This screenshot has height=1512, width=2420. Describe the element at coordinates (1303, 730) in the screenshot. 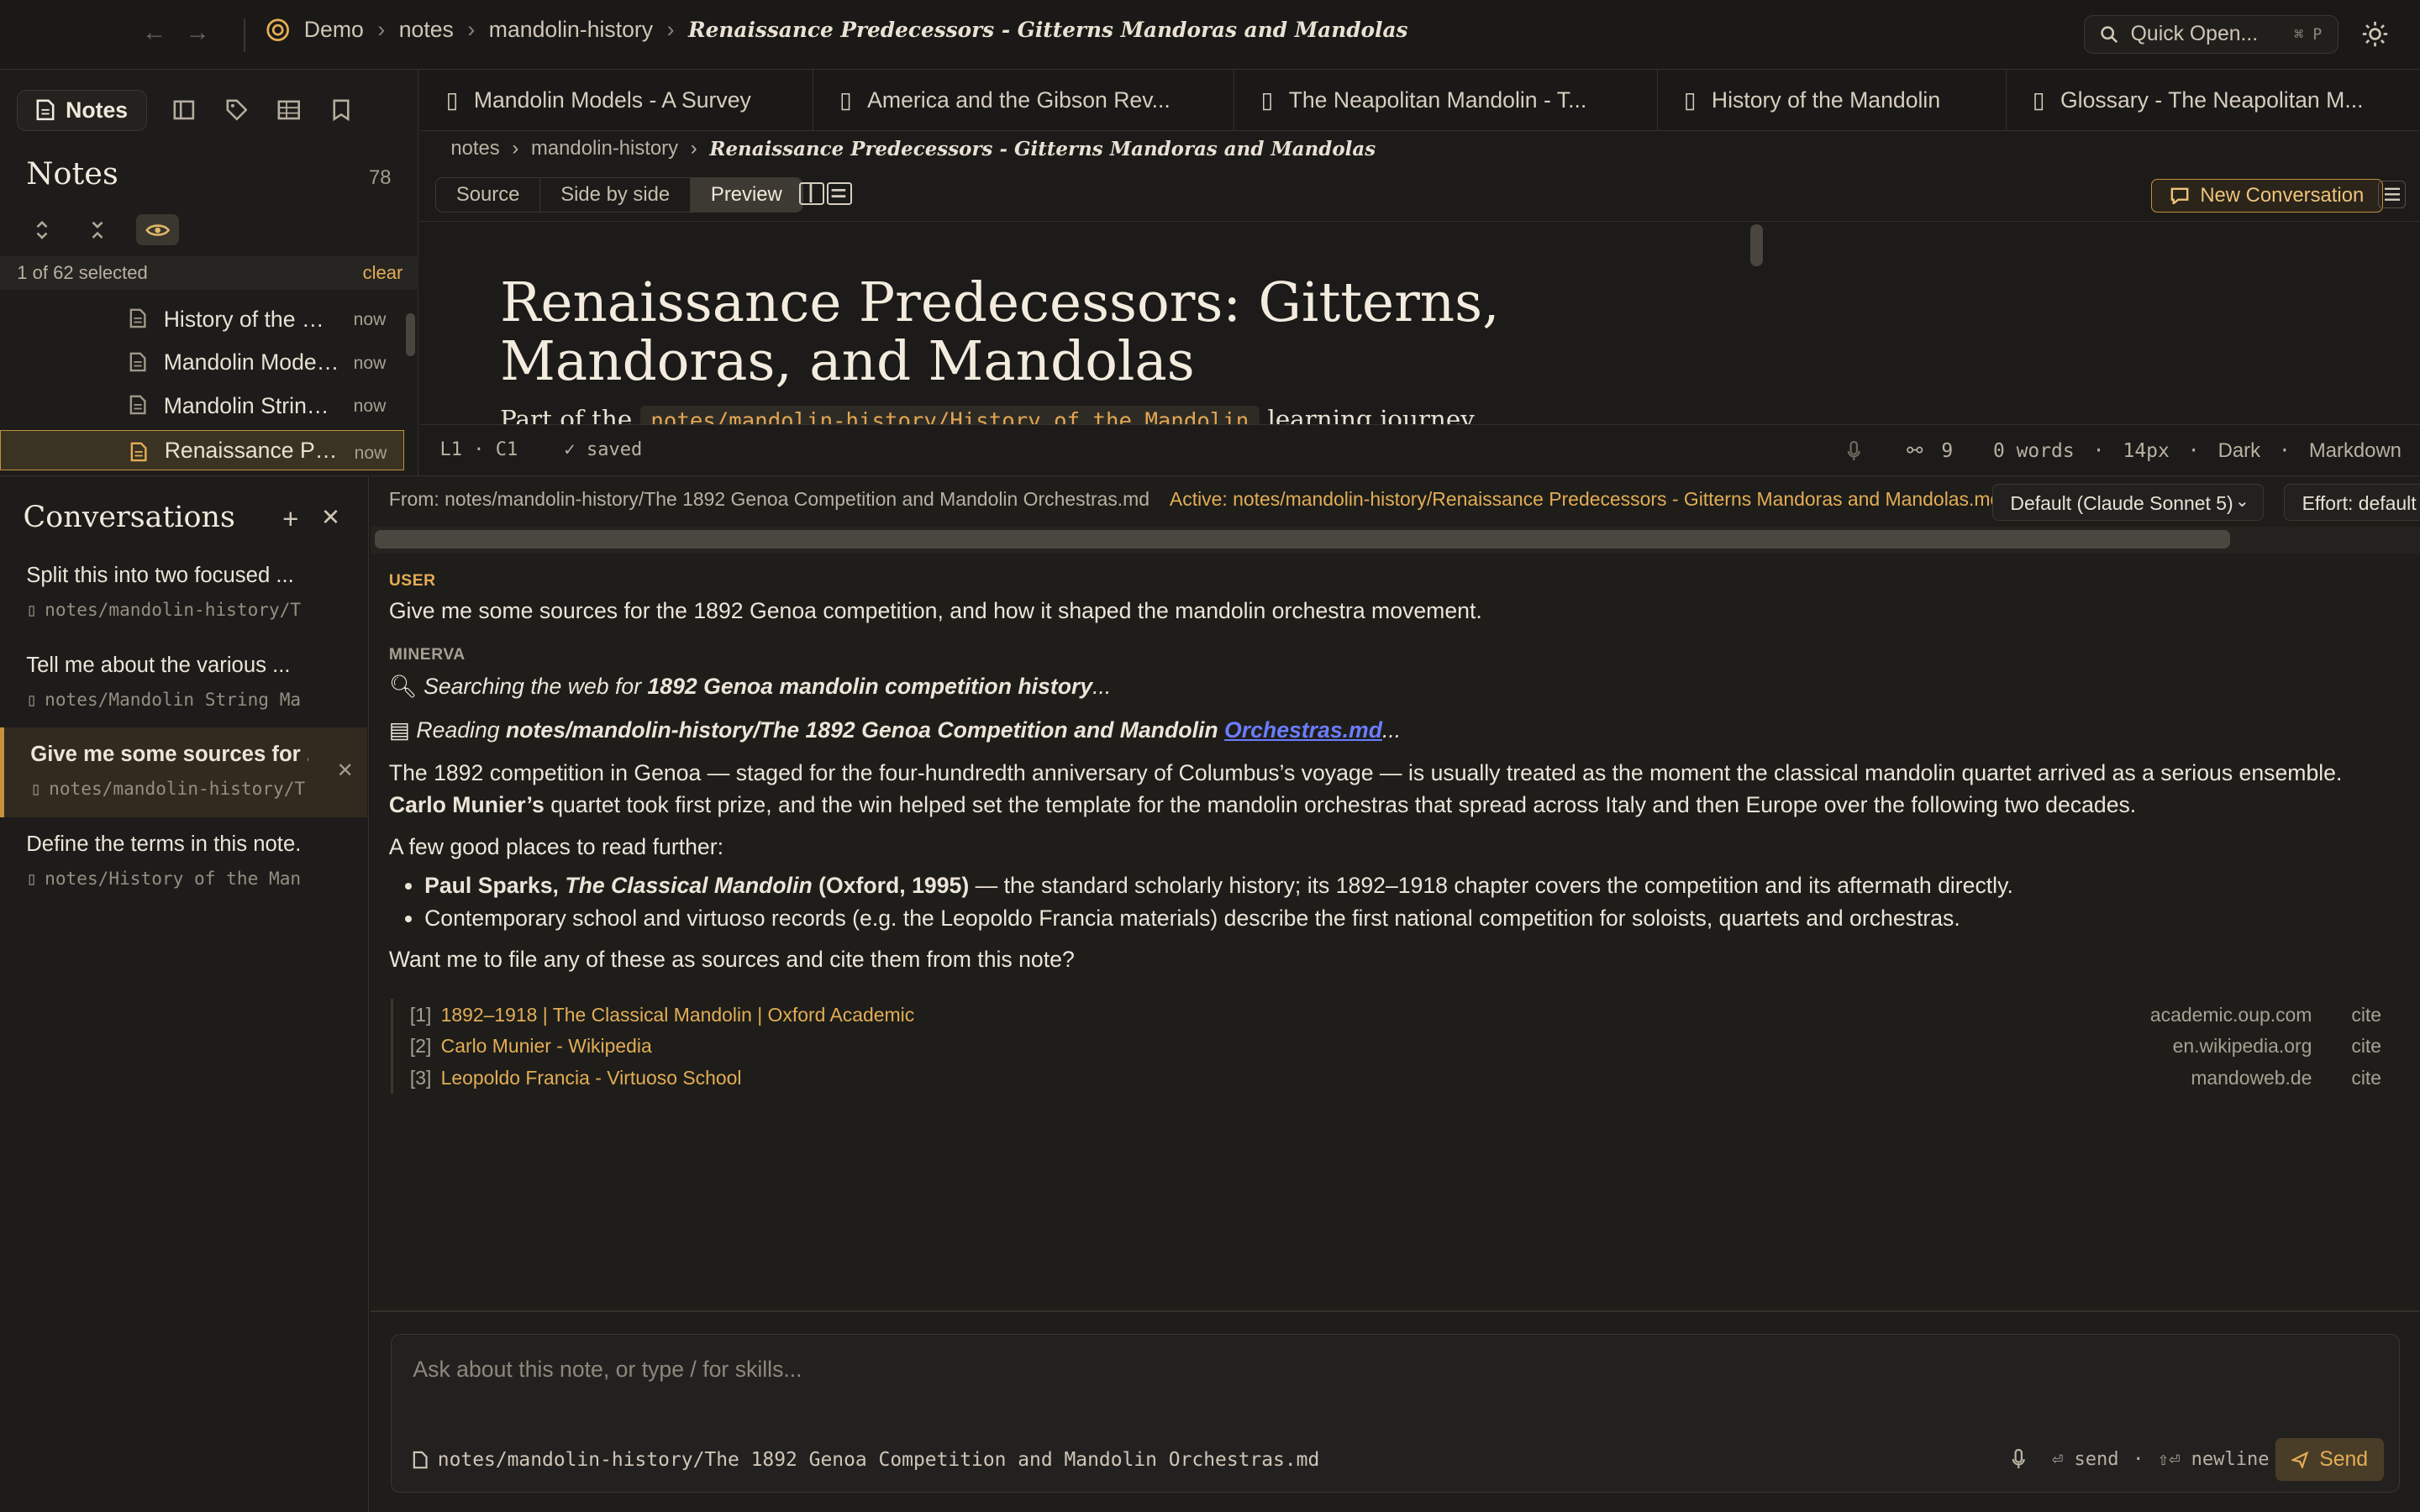

I see `read-file-link: Orchestras.md` at that location.